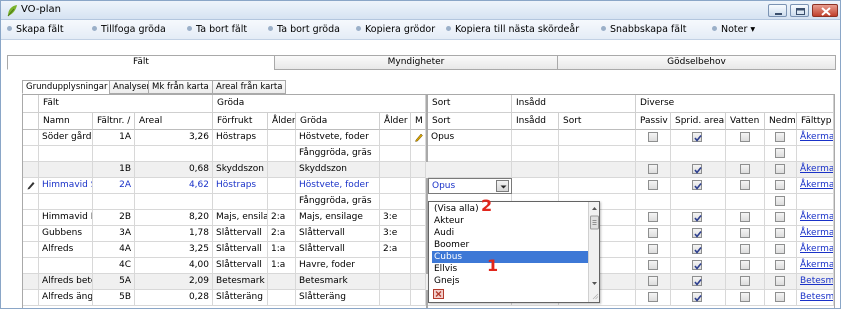  What do you see at coordinates (338, 266) in the screenshot?
I see `cell-groda: Havre, foder` at bounding box center [338, 266].